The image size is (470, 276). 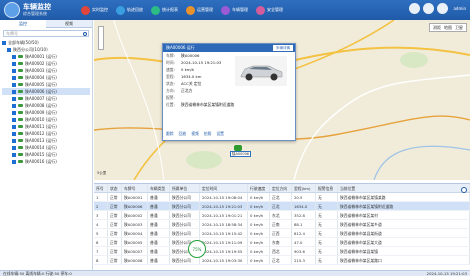 I want to click on search-input: 车牌号, so click(x=46, y=33).